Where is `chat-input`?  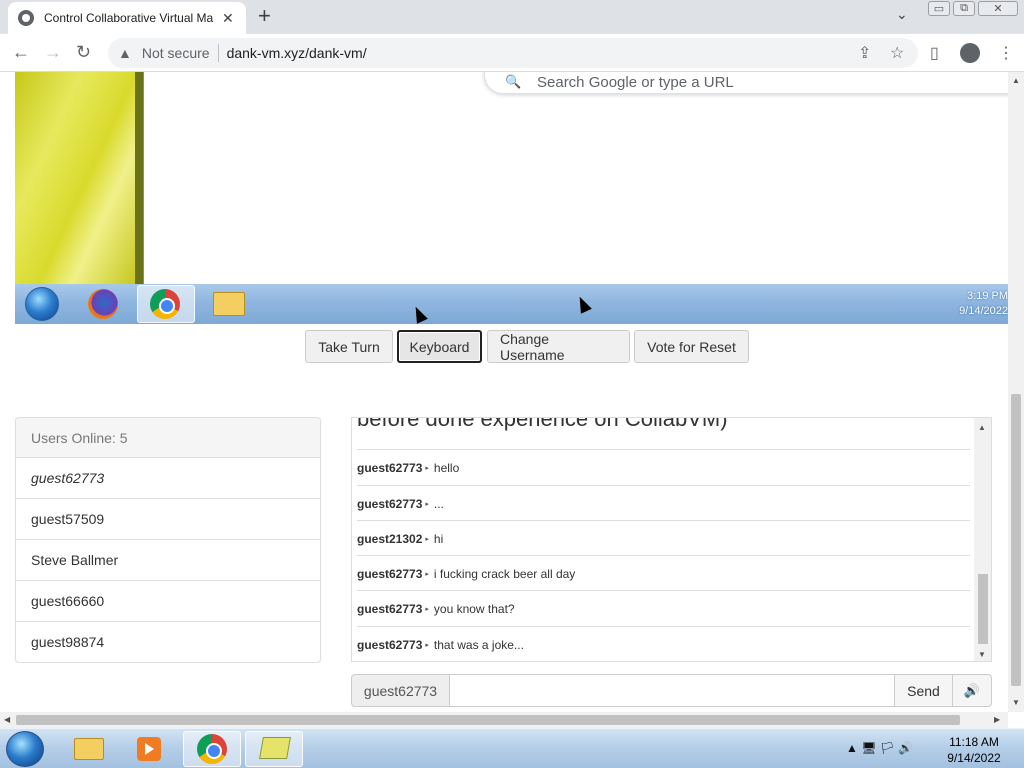
chat-input is located at coordinates (672, 690).